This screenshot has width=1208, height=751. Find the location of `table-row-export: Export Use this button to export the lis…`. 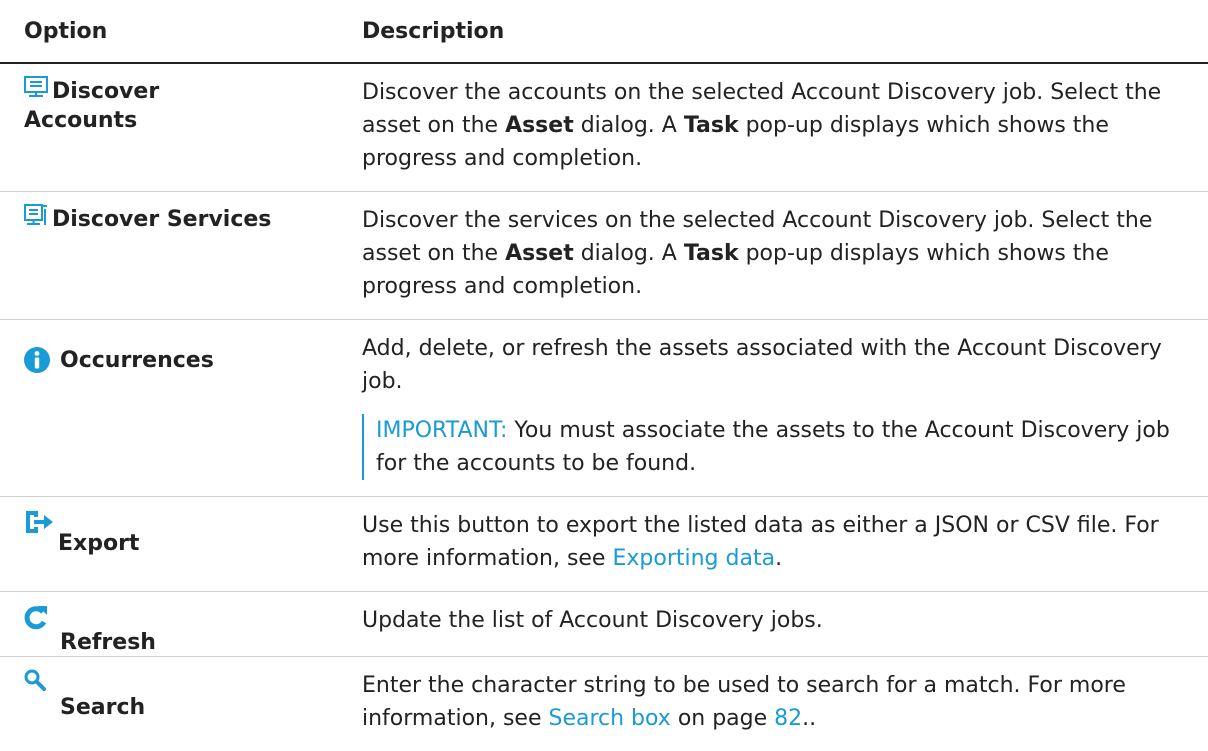

table-row-export: Export Use this button to export the lis… is located at coordinates (604, 544).